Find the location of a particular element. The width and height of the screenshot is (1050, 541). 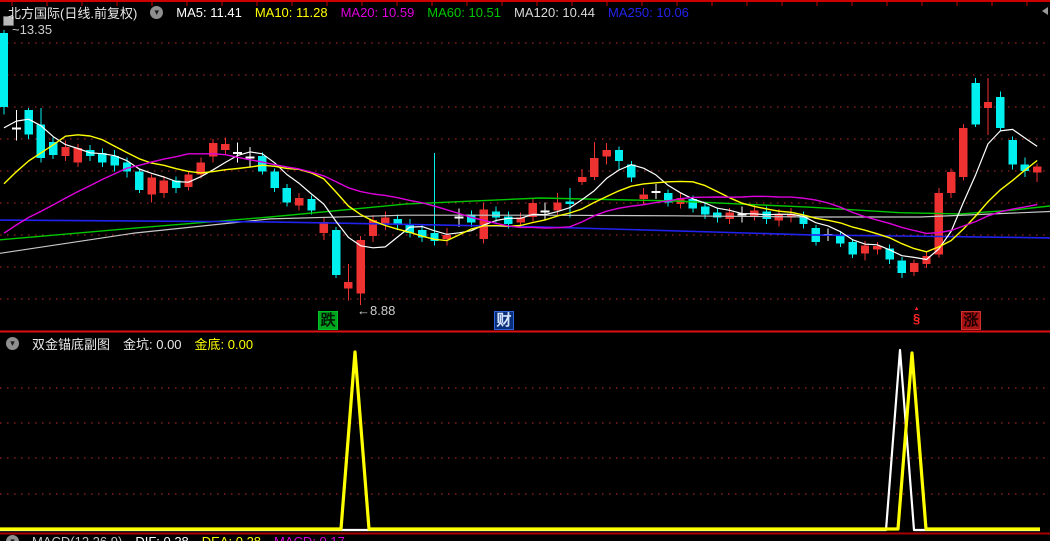

ma250-value: MA250: 10.06 is located at coordinates (648, 12).